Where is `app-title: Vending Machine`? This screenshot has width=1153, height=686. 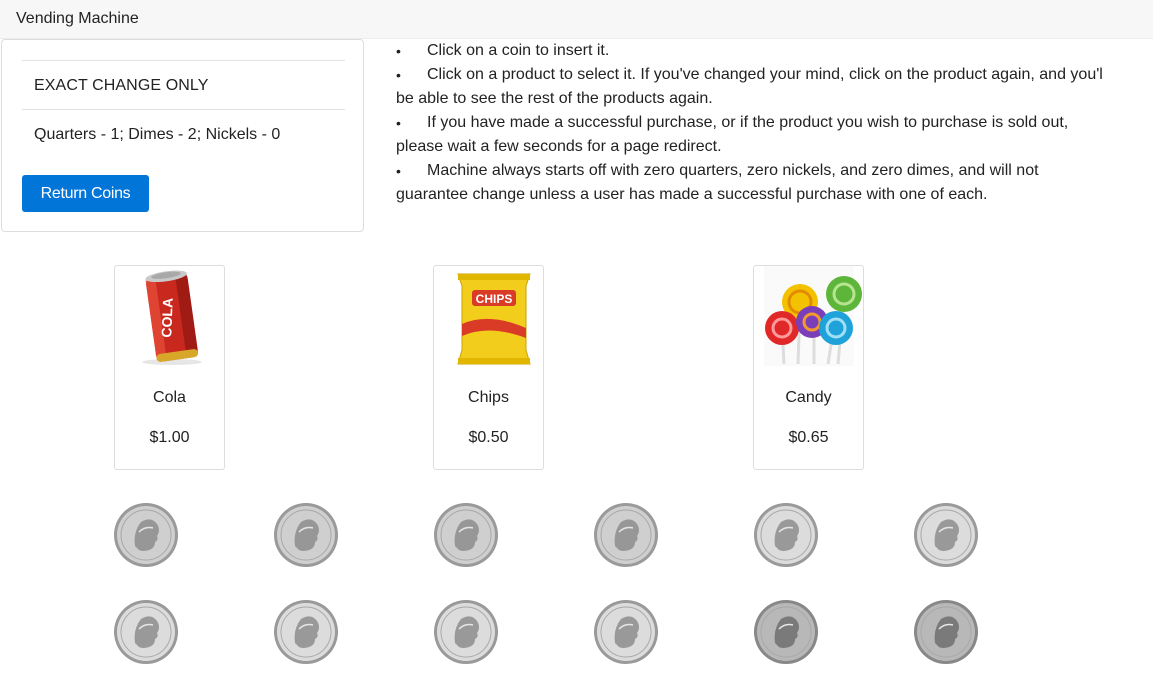
app-title: Vending Machine is located at coordinates (77, 19).